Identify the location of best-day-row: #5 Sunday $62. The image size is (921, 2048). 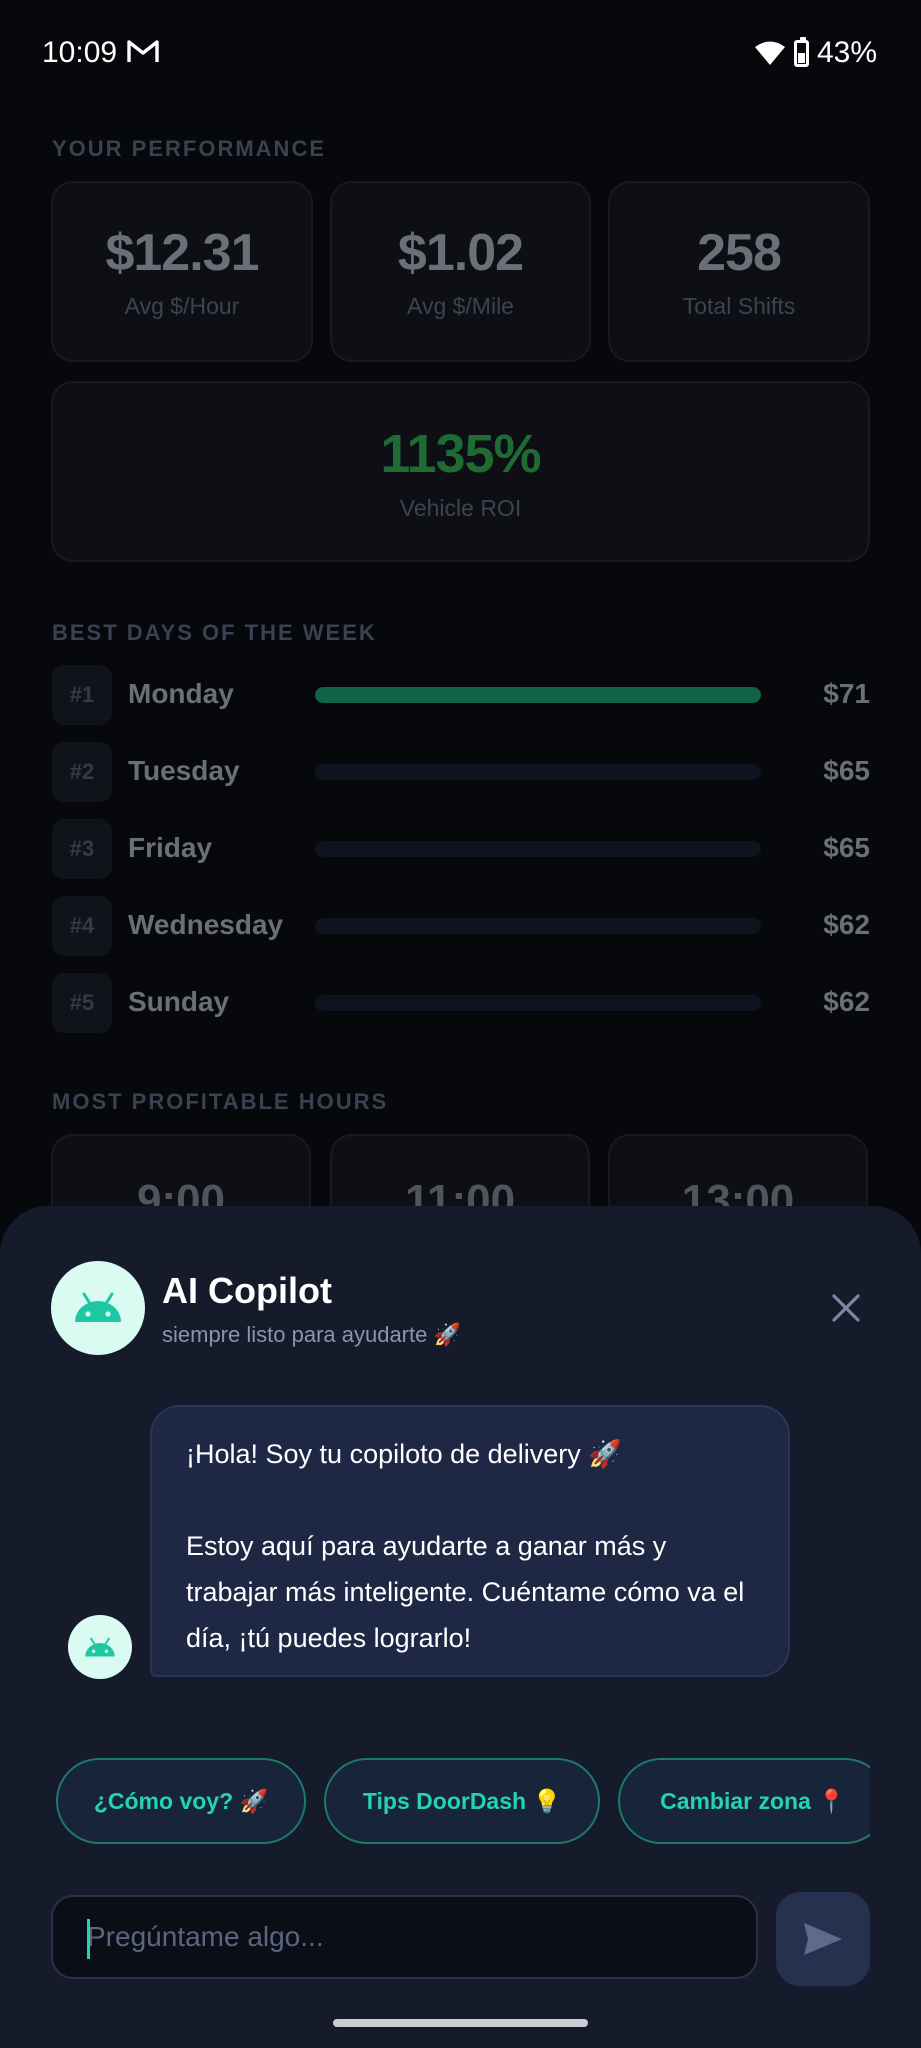
(461, 1003).